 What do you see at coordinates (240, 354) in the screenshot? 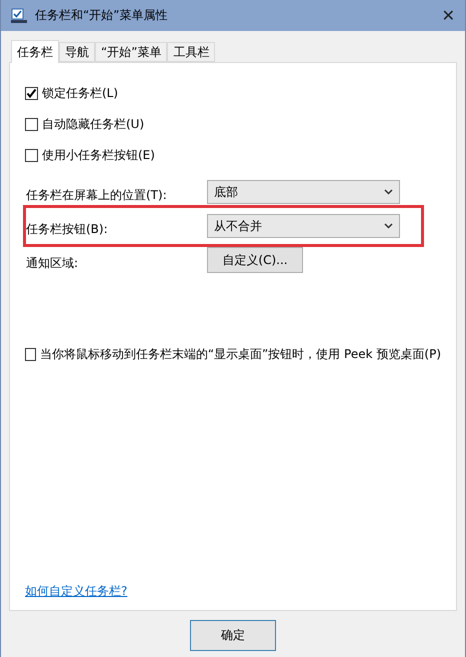
I see `checkbox-label: 当你将鼠标移动到任务栏末端的“显示桌面”按钮时，使用 Peek 预览桌面(P)` at bounding box center [240, 354].